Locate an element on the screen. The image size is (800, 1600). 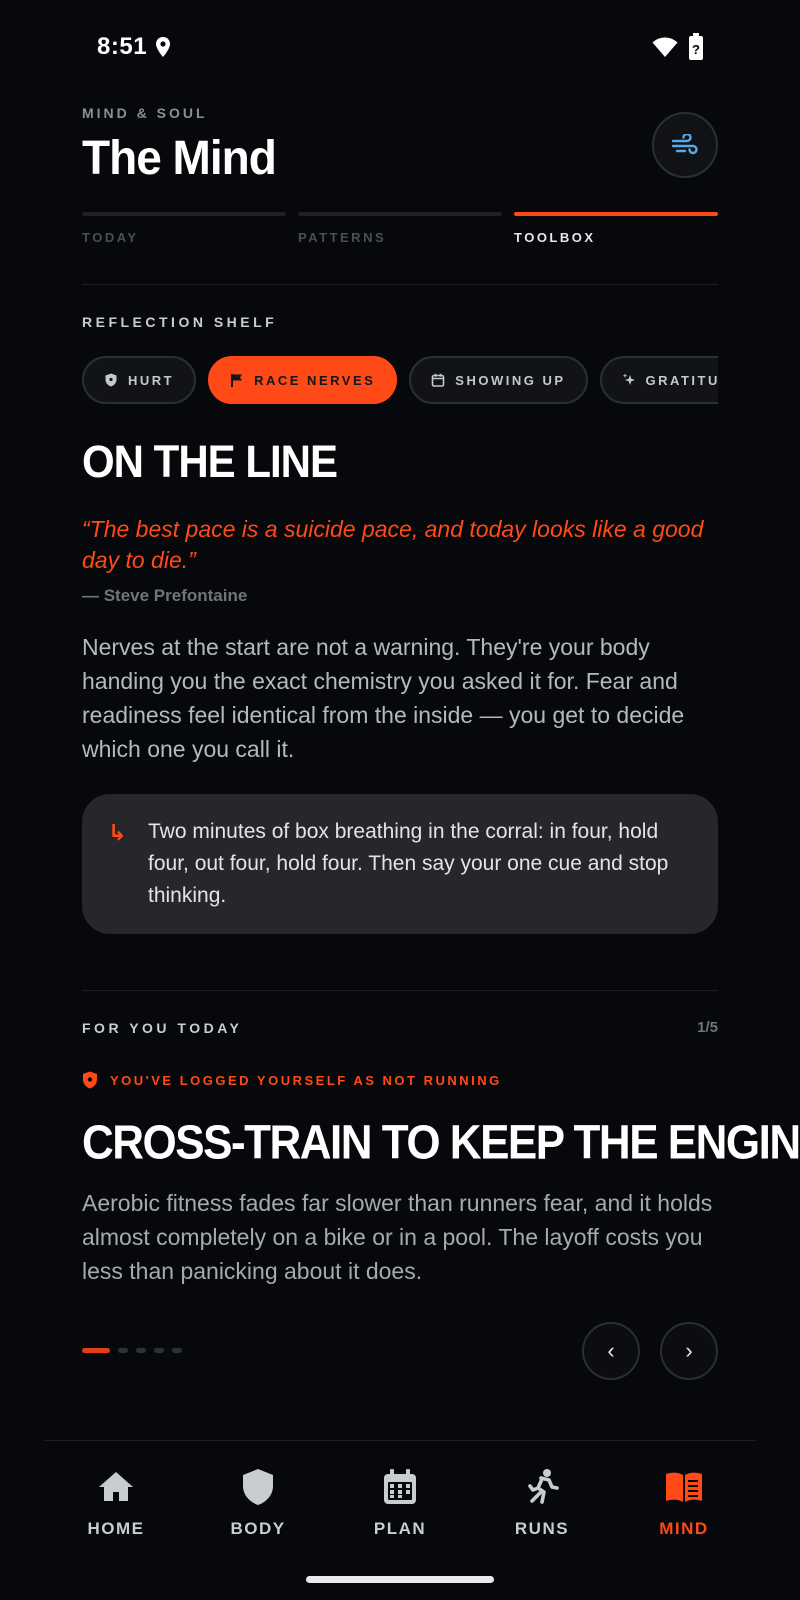
shelf-label: REFLECTION SHELF is located at coordinates (180, 322).